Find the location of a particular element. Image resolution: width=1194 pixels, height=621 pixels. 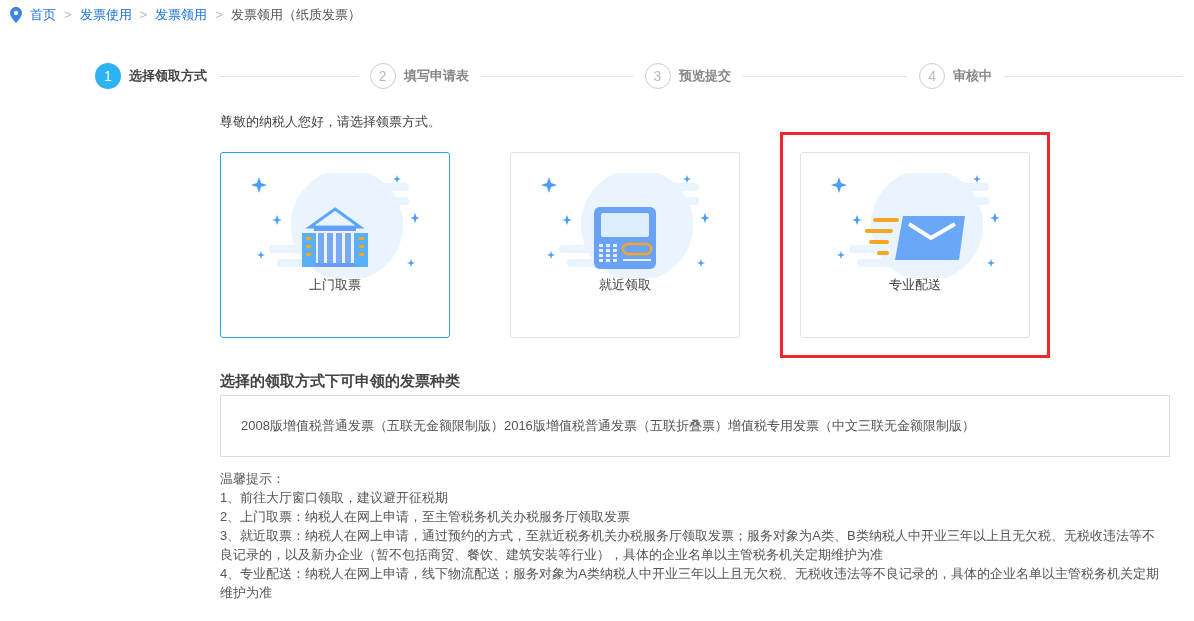

greeting-text: 尊敬的纳税人您好，请选择领票方式。 is located at coordinates (331, 122).